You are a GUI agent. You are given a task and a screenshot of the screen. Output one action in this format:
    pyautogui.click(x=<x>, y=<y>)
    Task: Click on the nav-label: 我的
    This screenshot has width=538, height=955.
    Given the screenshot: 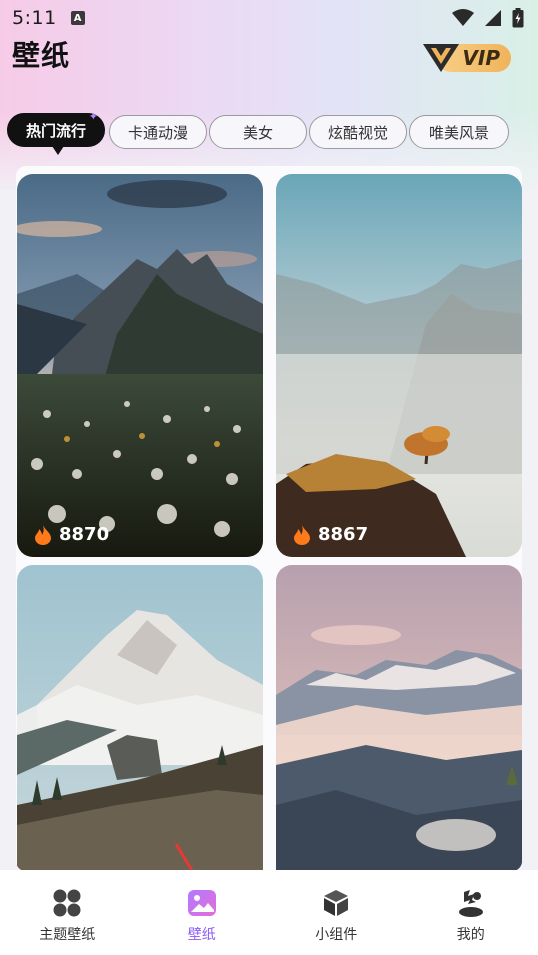 What is the action you would take?
    pyautogui.click(x=470, y=935)
    